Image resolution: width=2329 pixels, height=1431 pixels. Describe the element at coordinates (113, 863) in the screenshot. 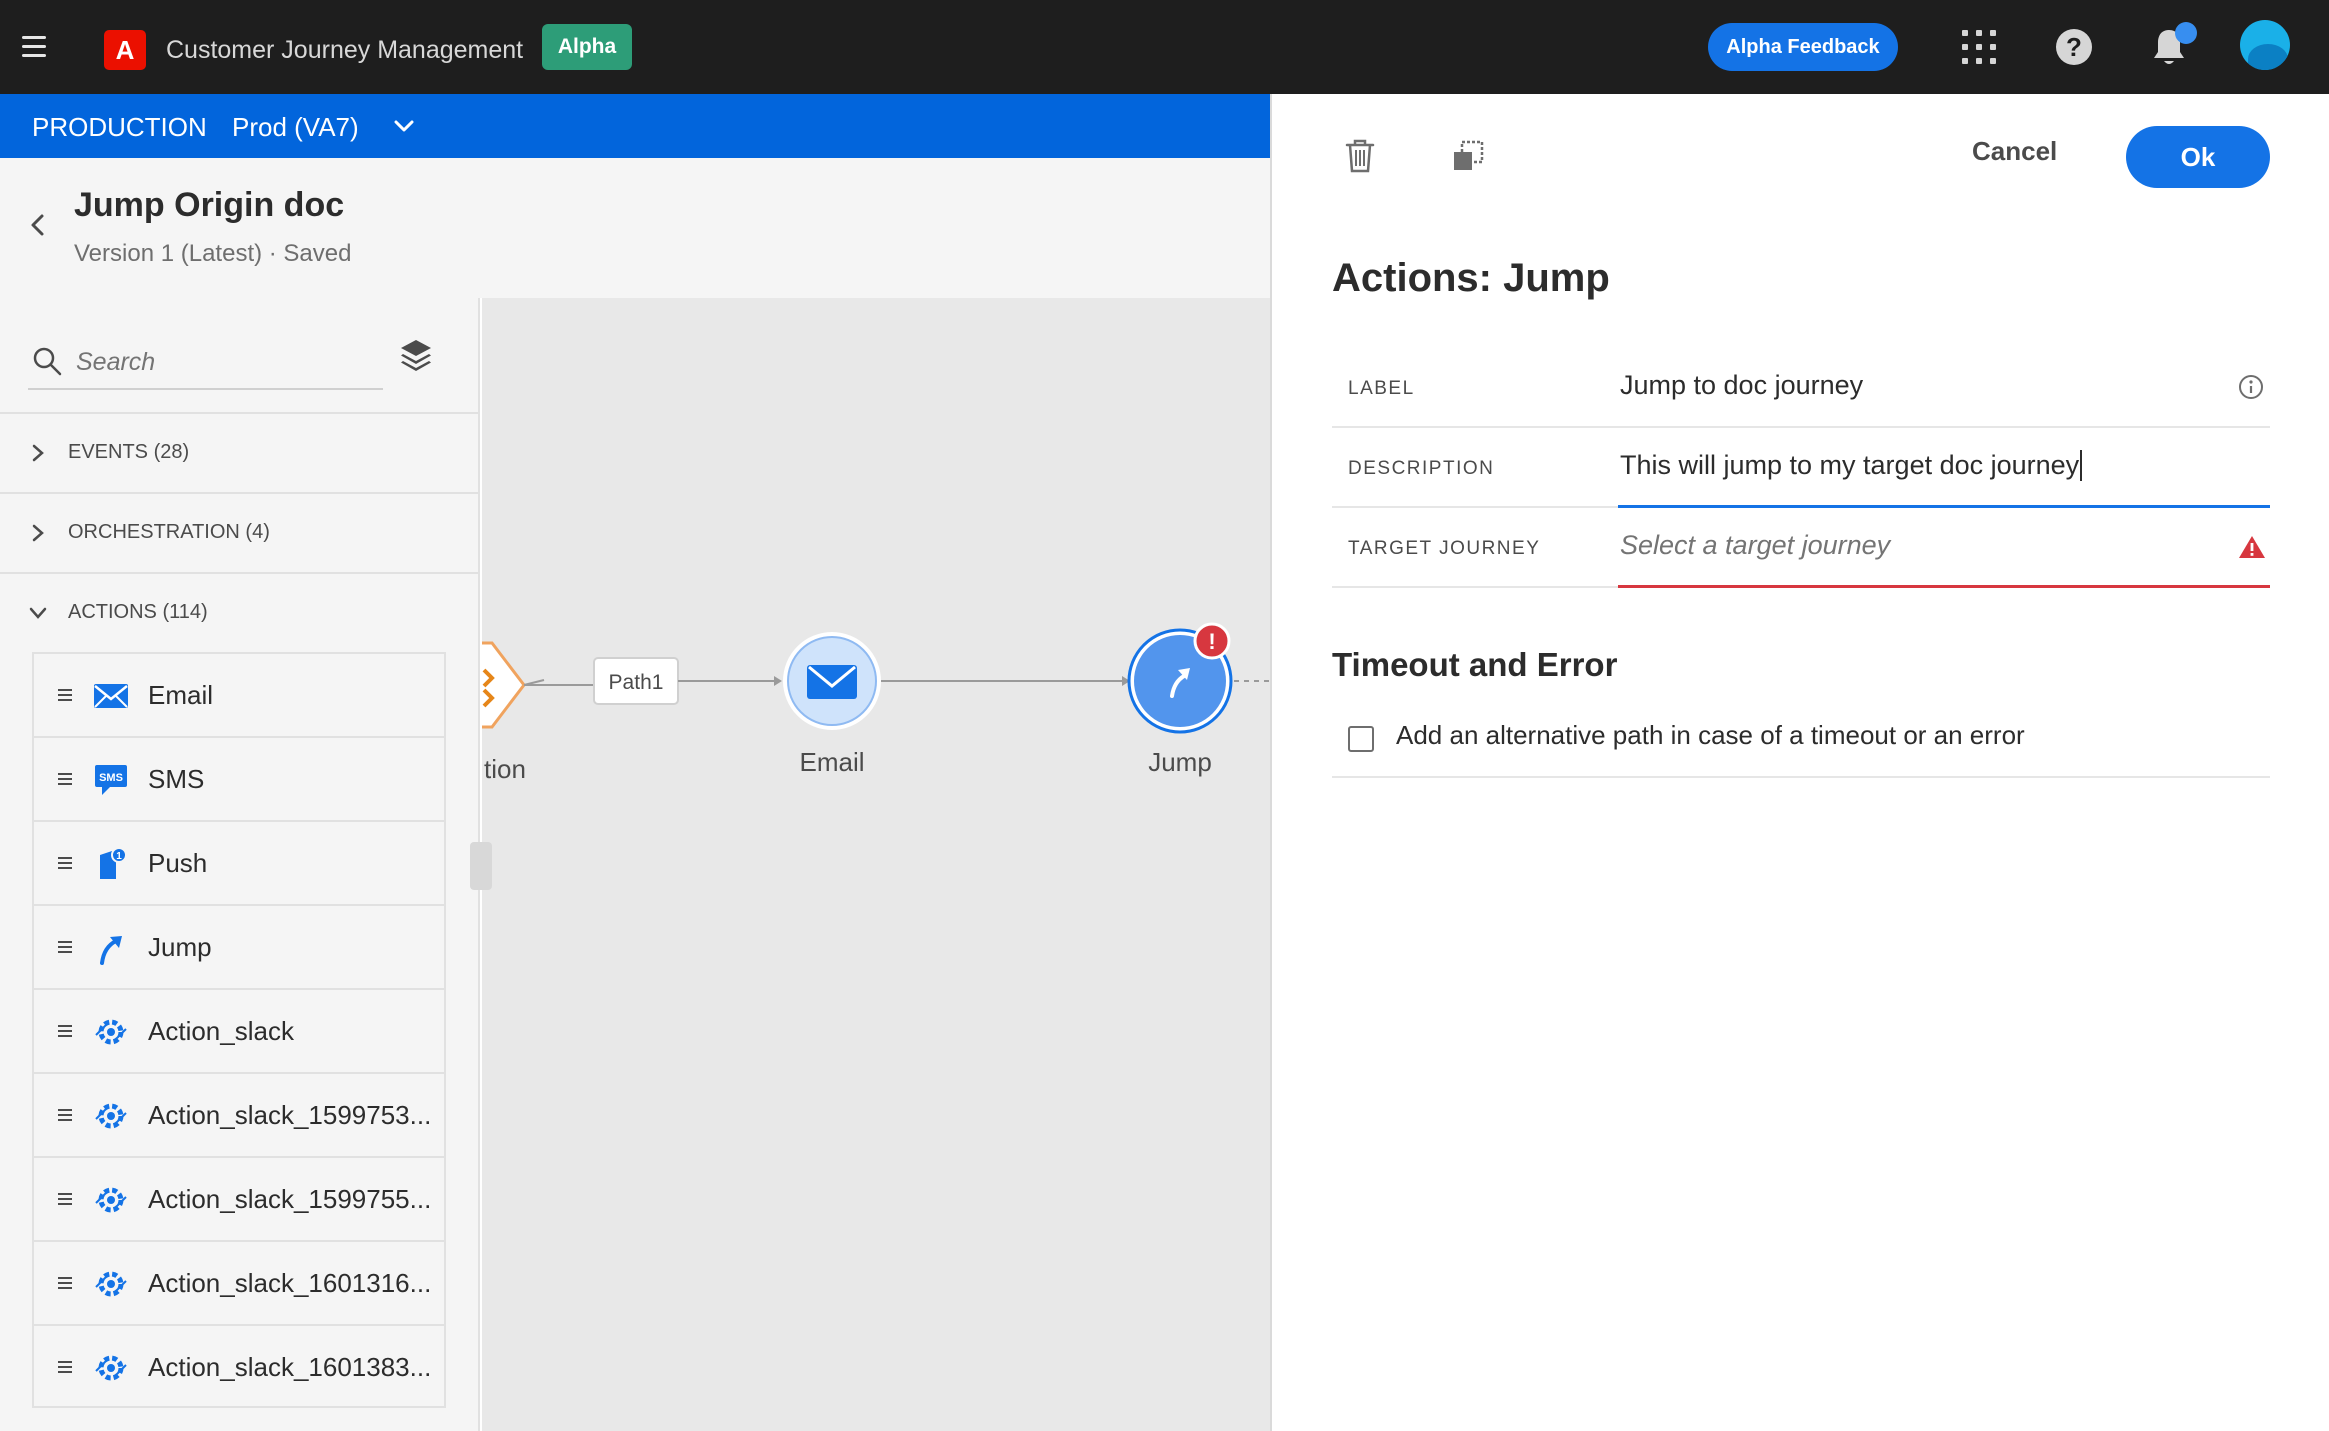

I see `push-icon: 1` at that location.